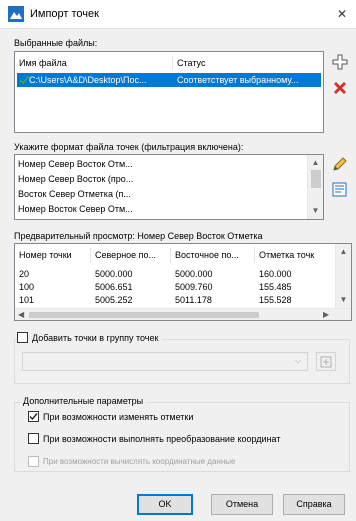  I want to click on table-cell: 5011.178, so click(193, 300).